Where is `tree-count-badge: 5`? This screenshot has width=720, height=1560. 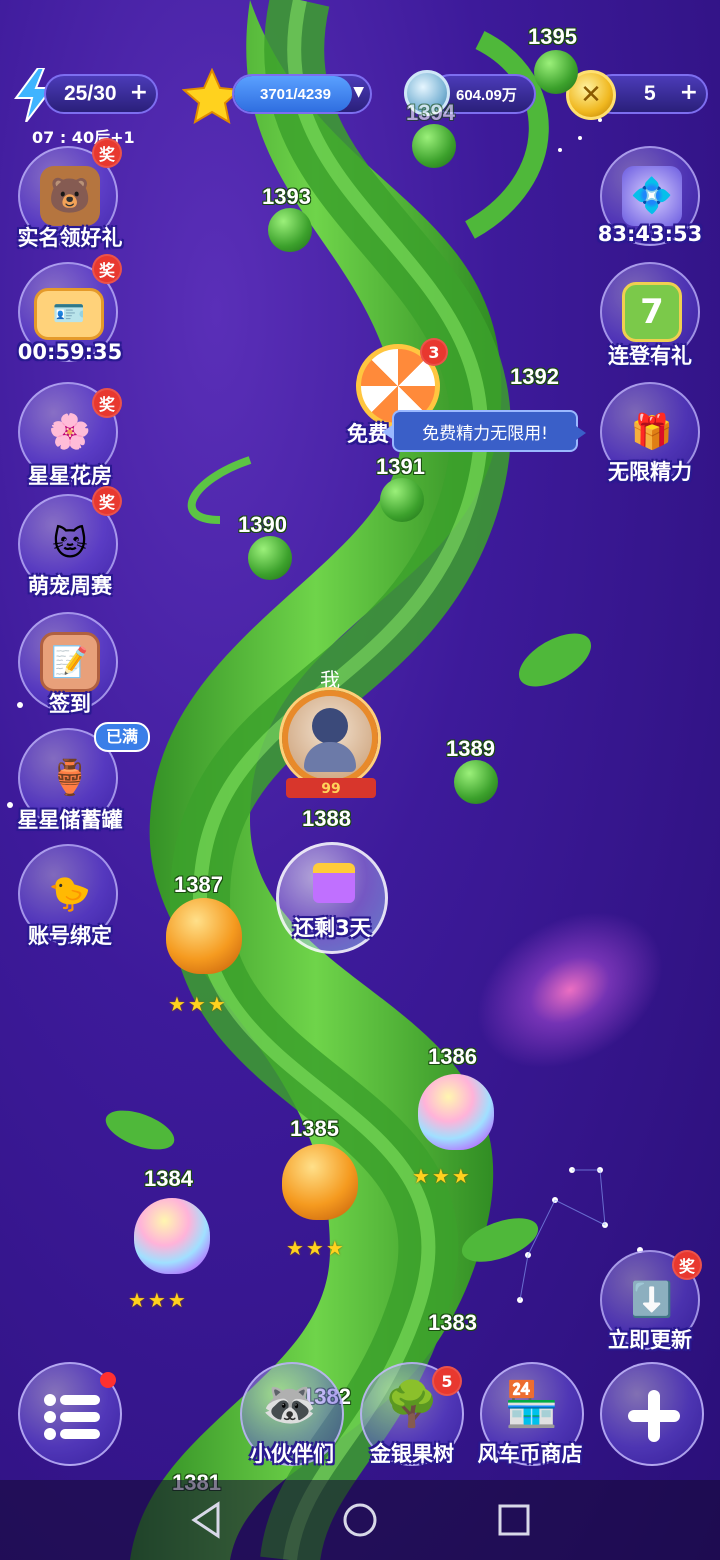
tree-count-badge: 5 is located at coordinates (447, 1381).